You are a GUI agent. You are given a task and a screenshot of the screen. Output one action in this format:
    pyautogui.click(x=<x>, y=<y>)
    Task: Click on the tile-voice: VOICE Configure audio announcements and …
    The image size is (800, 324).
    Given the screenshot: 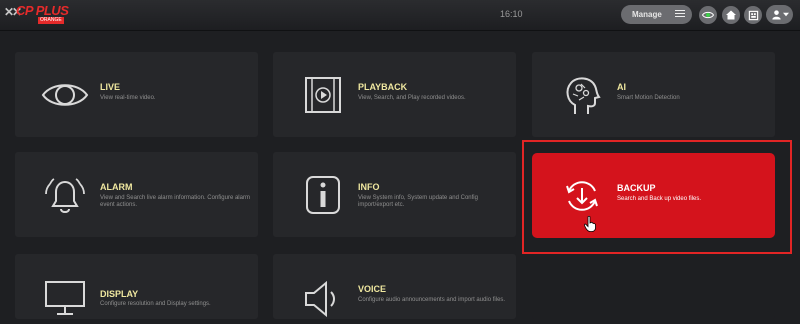 What is the action you would take?
    pyautogui.click(x=394, y=286)
    